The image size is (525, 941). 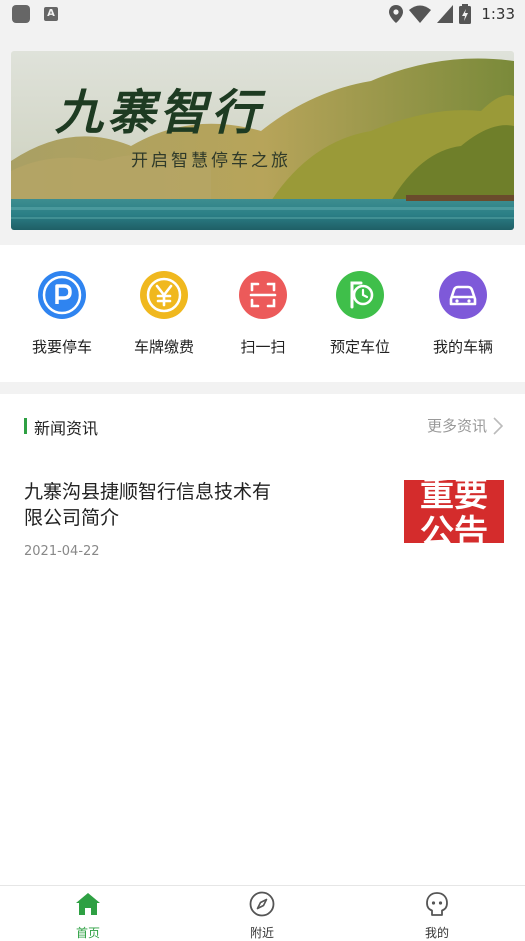 I want to click on quick-action-park: 我要停车, so click(x=62, y=314).